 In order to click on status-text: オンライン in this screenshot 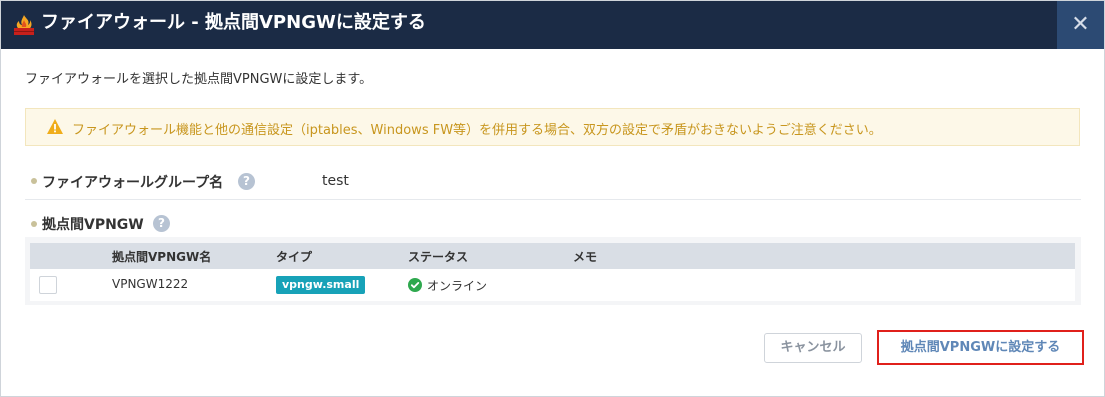, I will do `click(457, 286)`.